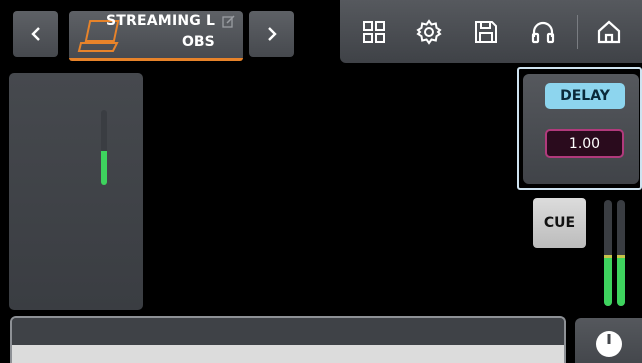 Image resolution: width=642 pixels, height=363 pixels. What do you see at coordinates (621, 282) in the screenshot?
I see `master-right-fill` at bounding box center [621, 282].